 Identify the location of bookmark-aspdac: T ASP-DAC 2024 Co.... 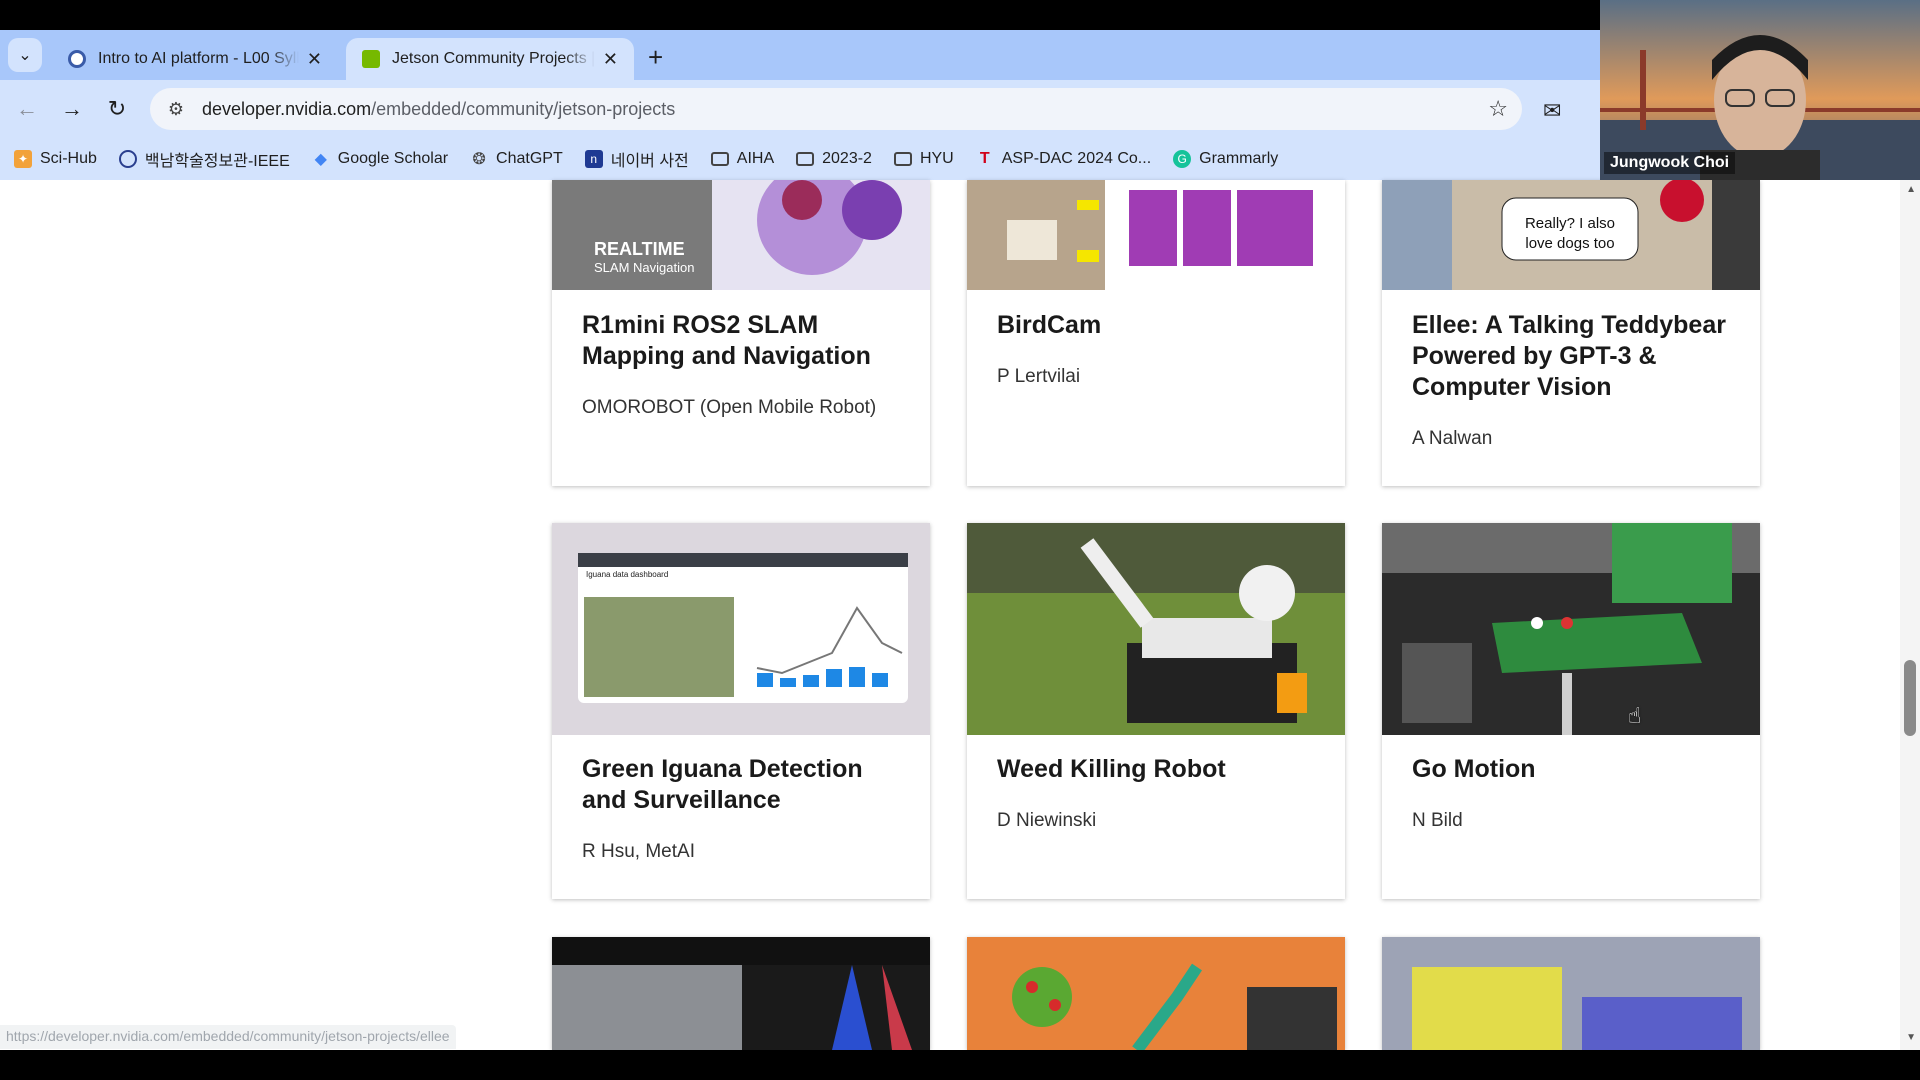
(1063, 159).